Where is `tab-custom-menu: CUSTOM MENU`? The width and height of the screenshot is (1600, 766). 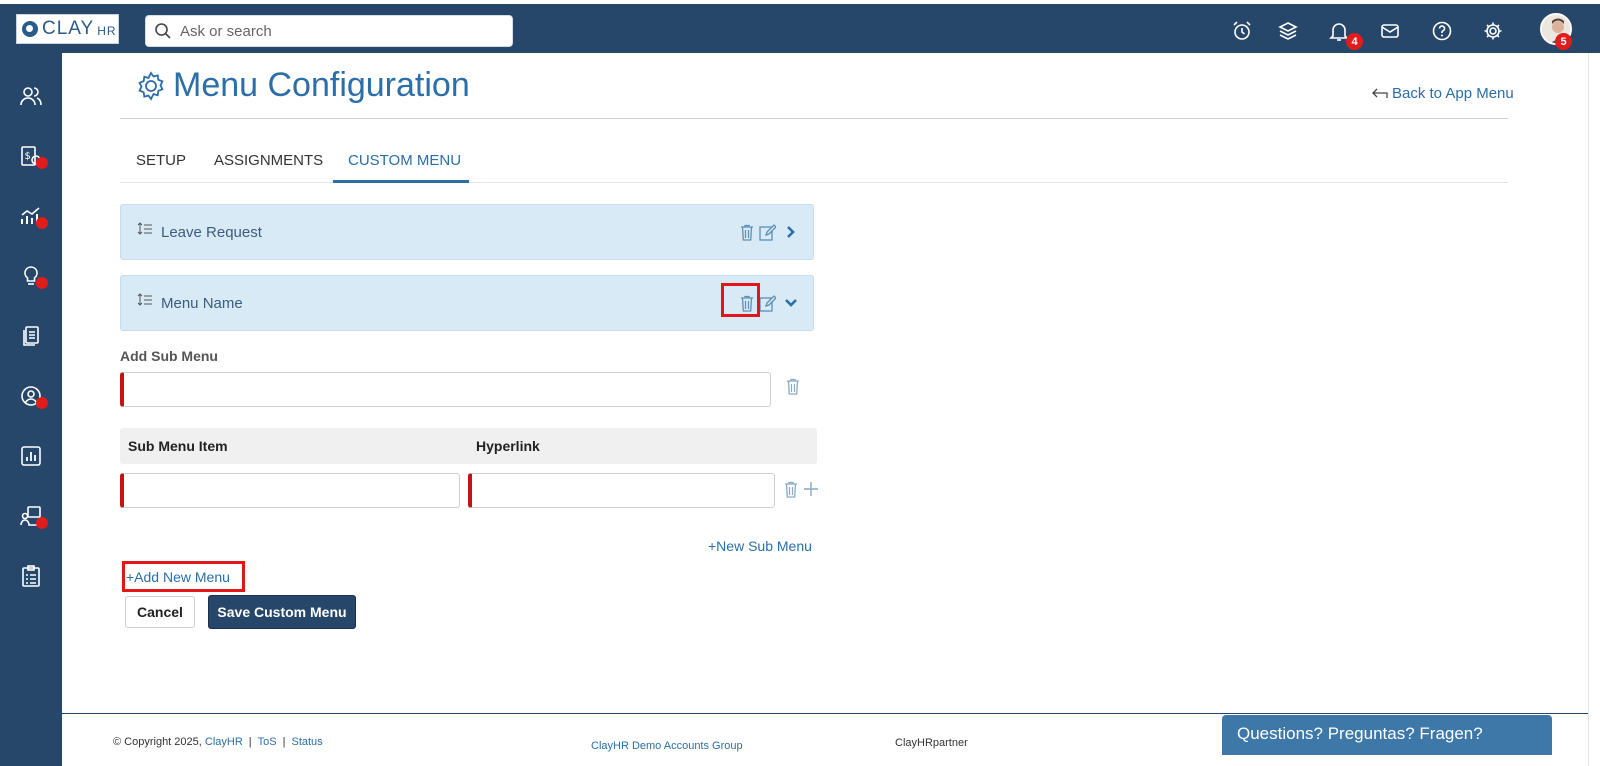
tab-custom-menu: CUSTOM MENU is located at coordinates (404, 160).